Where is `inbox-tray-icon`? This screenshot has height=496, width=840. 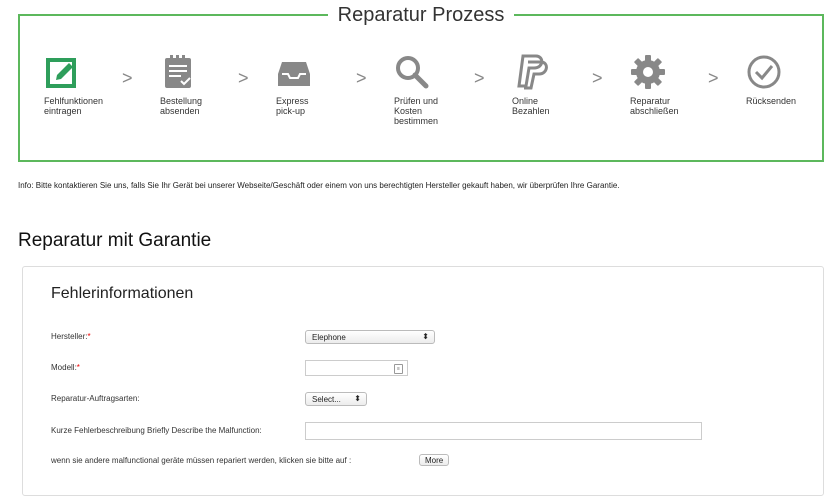 inbox-tray-icon is located at coordinates (294, 74).